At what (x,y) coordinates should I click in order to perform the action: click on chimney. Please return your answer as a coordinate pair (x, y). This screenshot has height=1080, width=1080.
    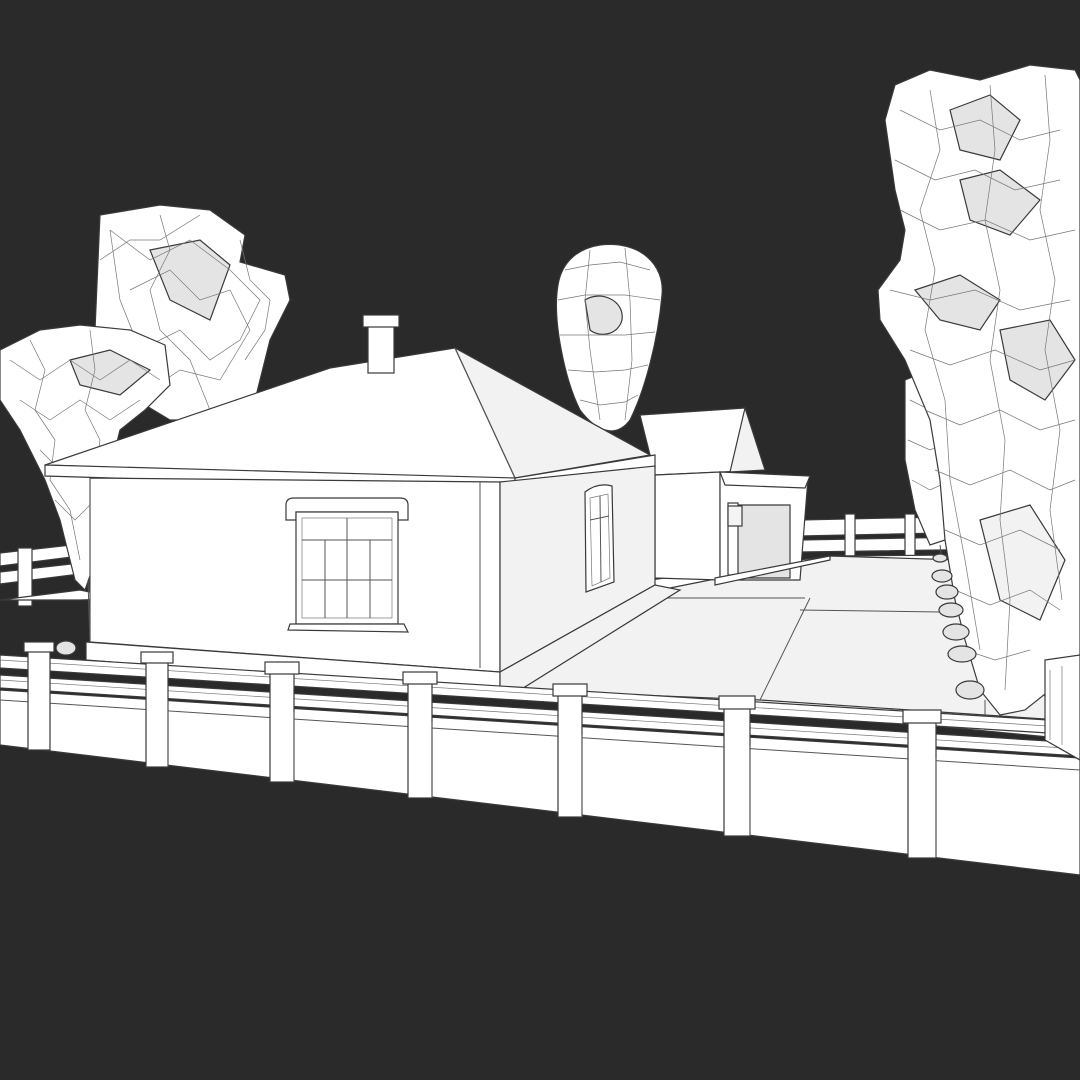
    Looking at the image, I should click on (381, 344).